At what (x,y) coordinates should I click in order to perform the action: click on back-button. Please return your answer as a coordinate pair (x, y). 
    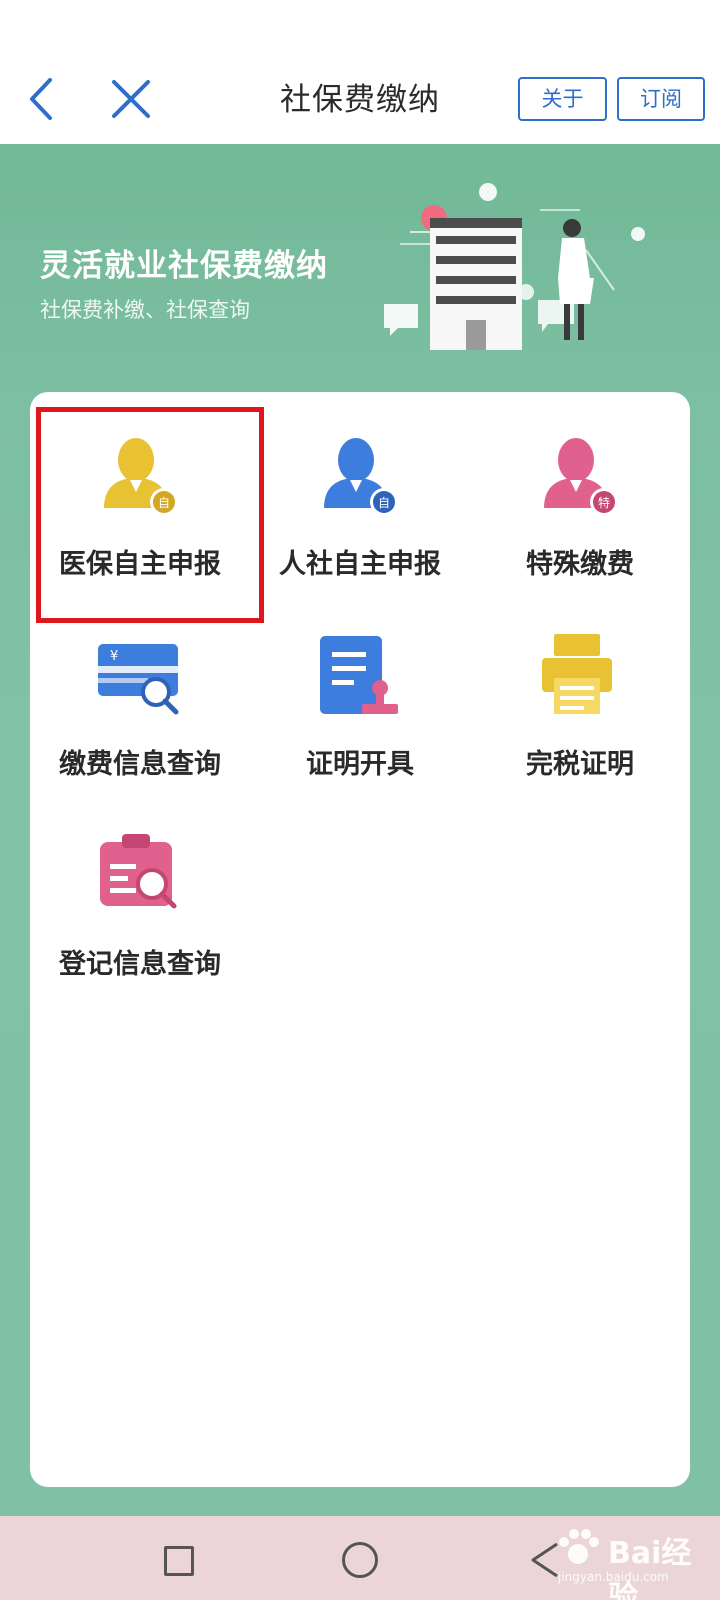
    Looking at the image, I should click on (42, 99).